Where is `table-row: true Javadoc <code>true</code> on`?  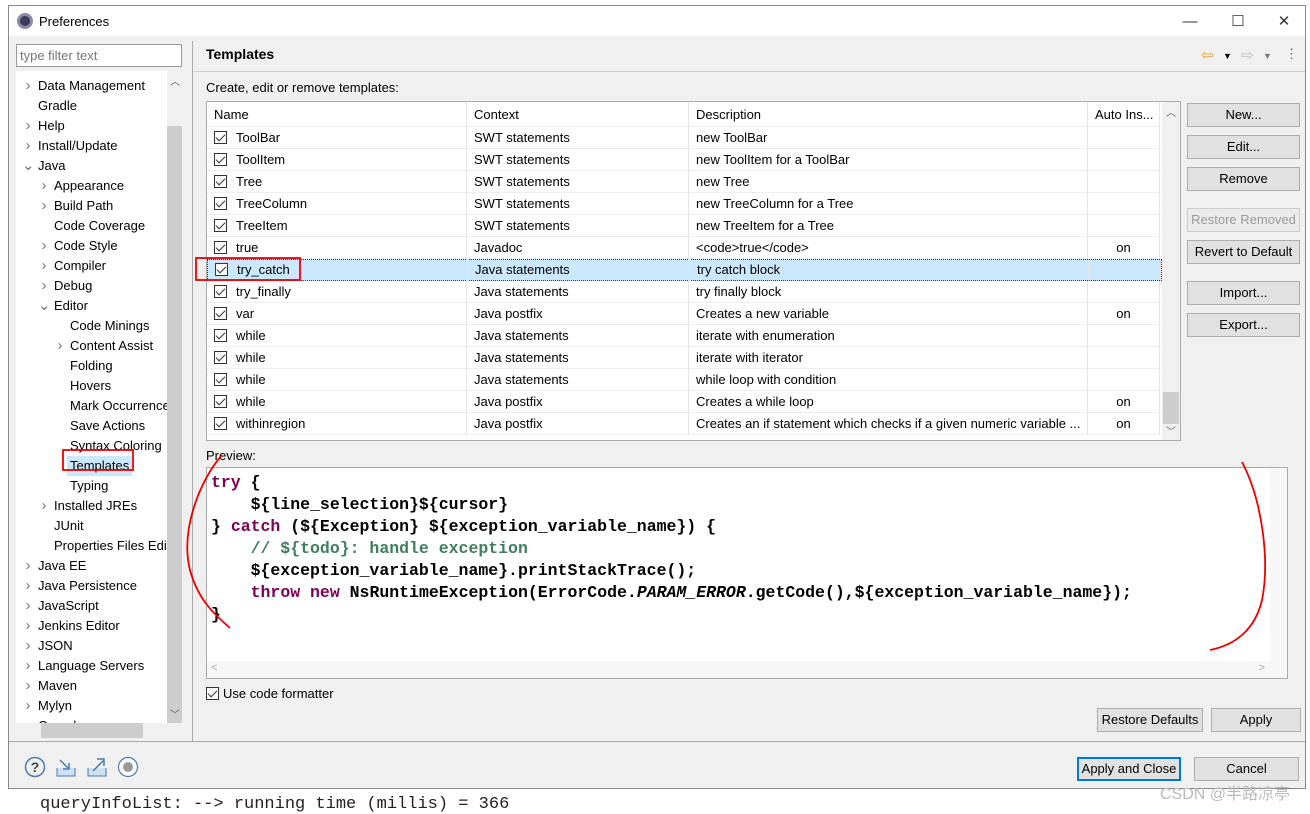
table-row: true Javadoc <code>true</code> on is located at coordinates (684, 247).